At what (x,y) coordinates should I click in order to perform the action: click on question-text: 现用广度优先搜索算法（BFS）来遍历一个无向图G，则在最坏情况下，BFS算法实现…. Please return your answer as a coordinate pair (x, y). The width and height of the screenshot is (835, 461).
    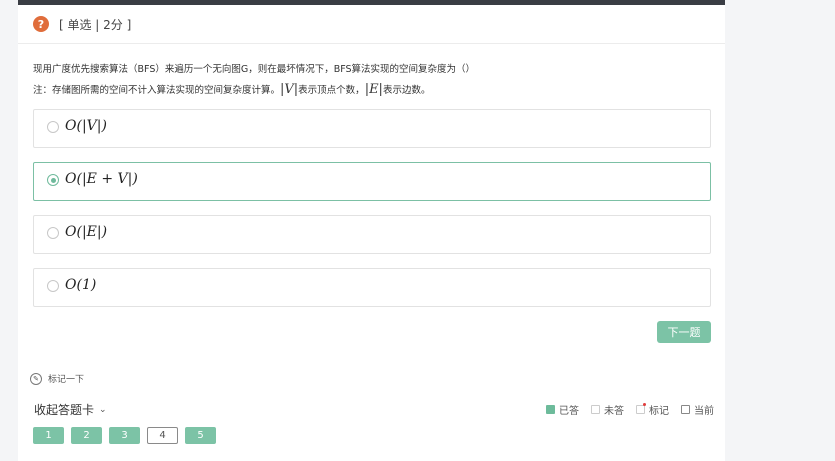
    Looking at the image, I should click on (254, 69).